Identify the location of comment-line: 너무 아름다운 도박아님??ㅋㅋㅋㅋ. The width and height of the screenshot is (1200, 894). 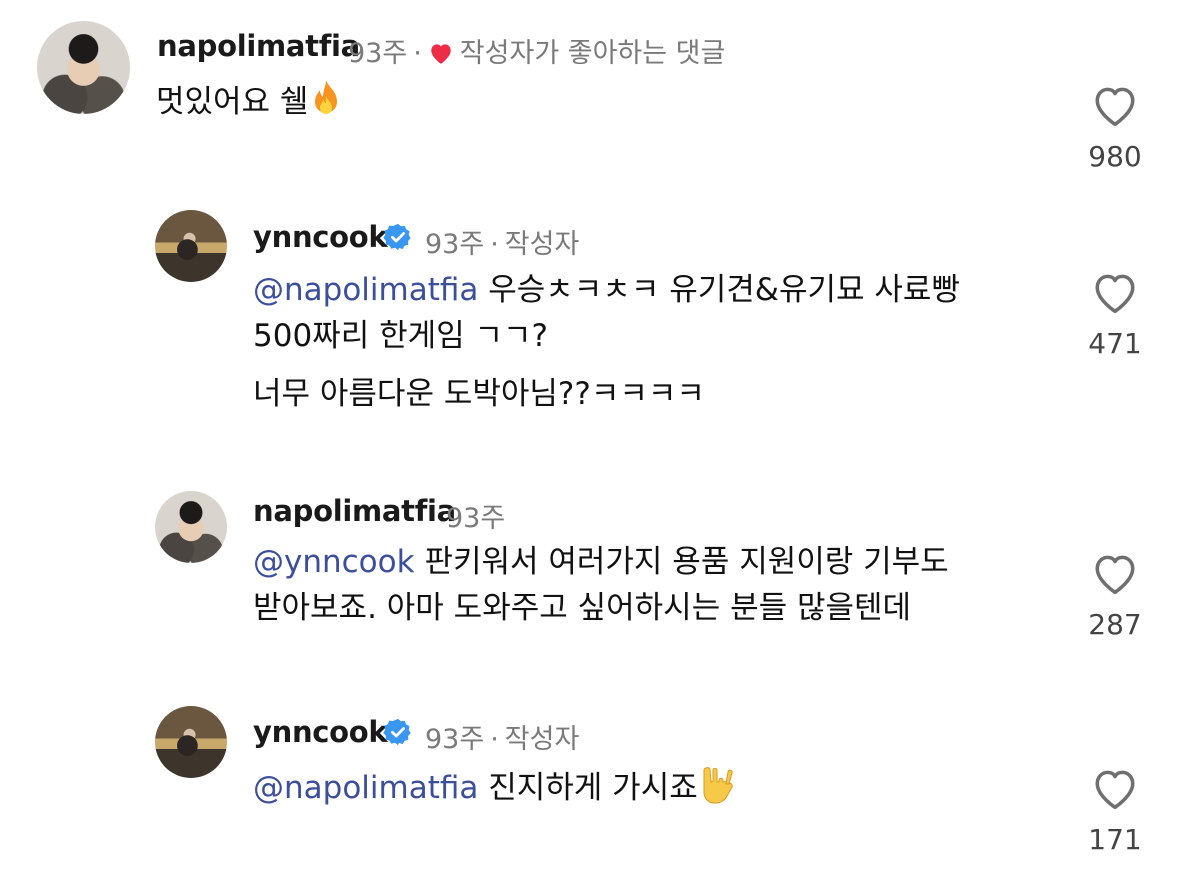
(479, 394).